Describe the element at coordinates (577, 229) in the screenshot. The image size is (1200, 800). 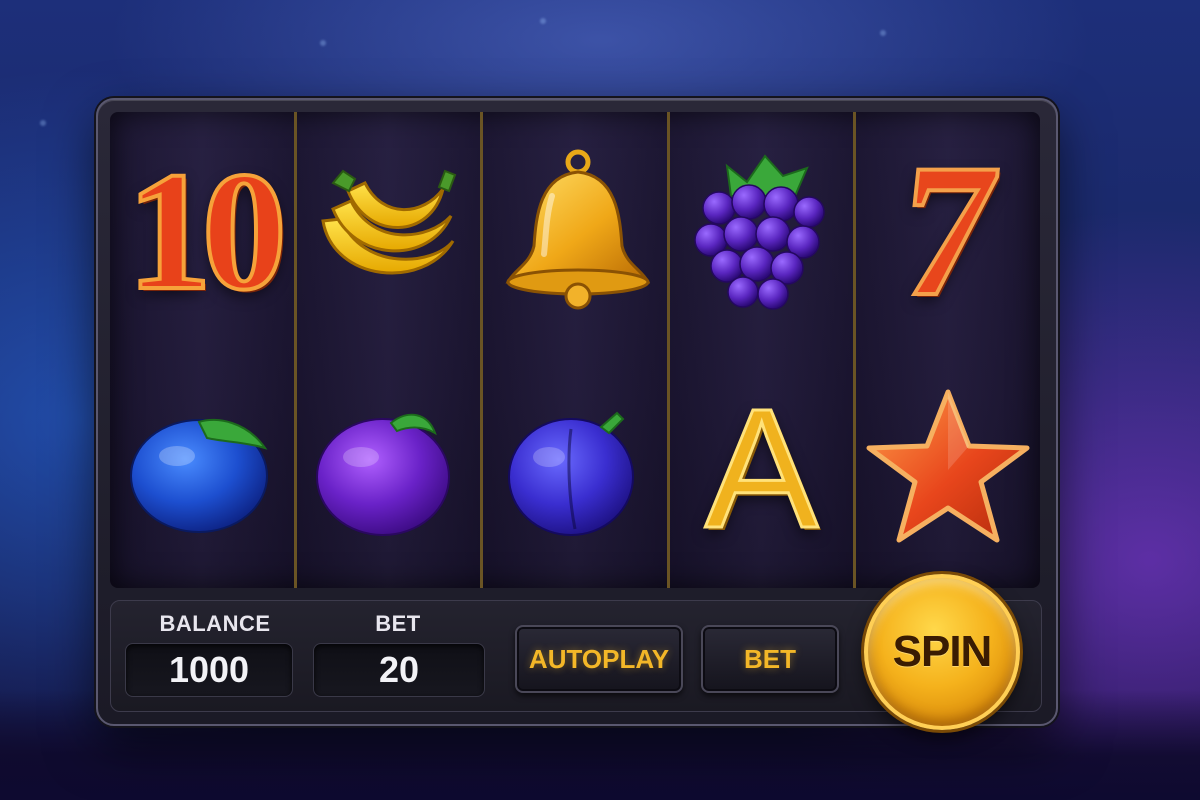
I see `bell-icon` at that location.